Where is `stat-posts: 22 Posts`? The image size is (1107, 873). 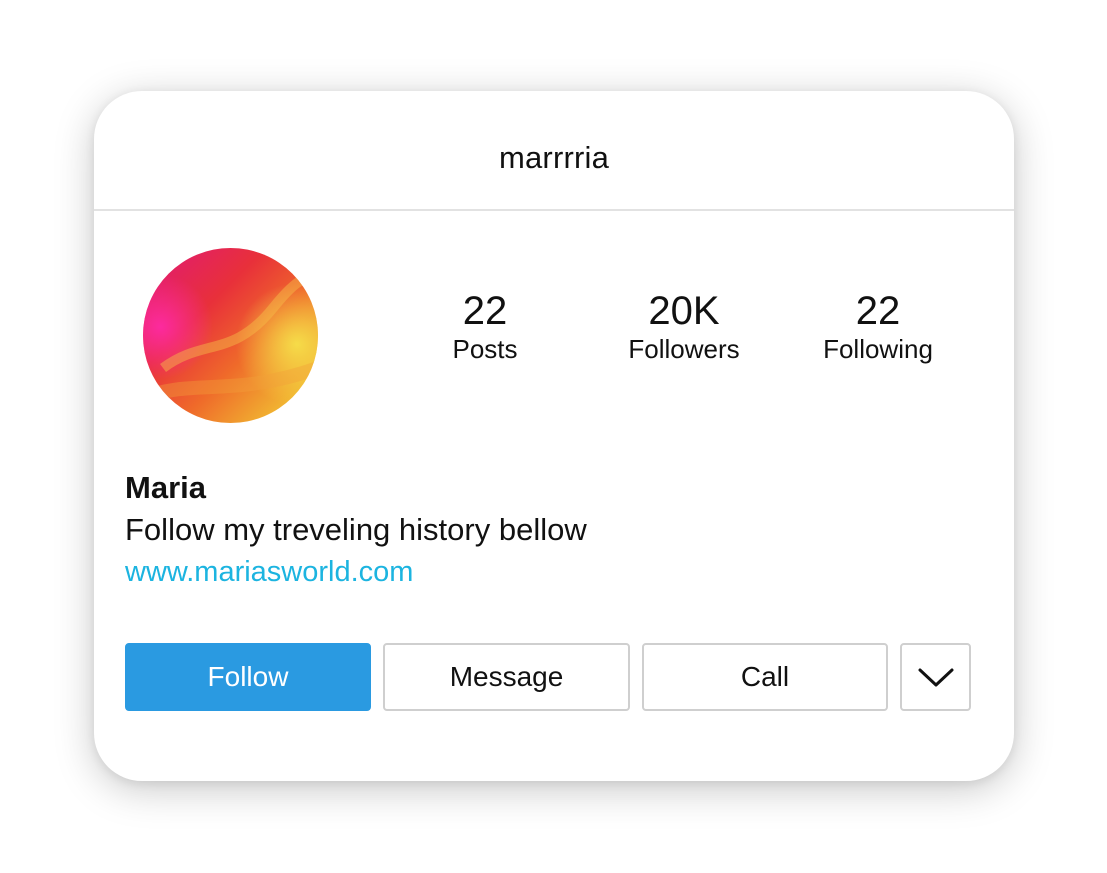
stat-posts: 22 Posts is located at coordinates (485, 327).